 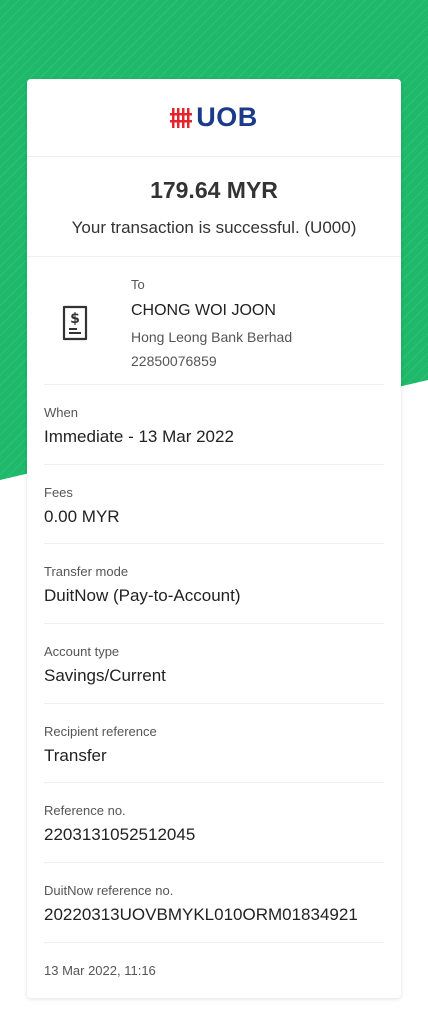 I want to click on detail-value: 0.00 MYR, so click(x=82, y=516).